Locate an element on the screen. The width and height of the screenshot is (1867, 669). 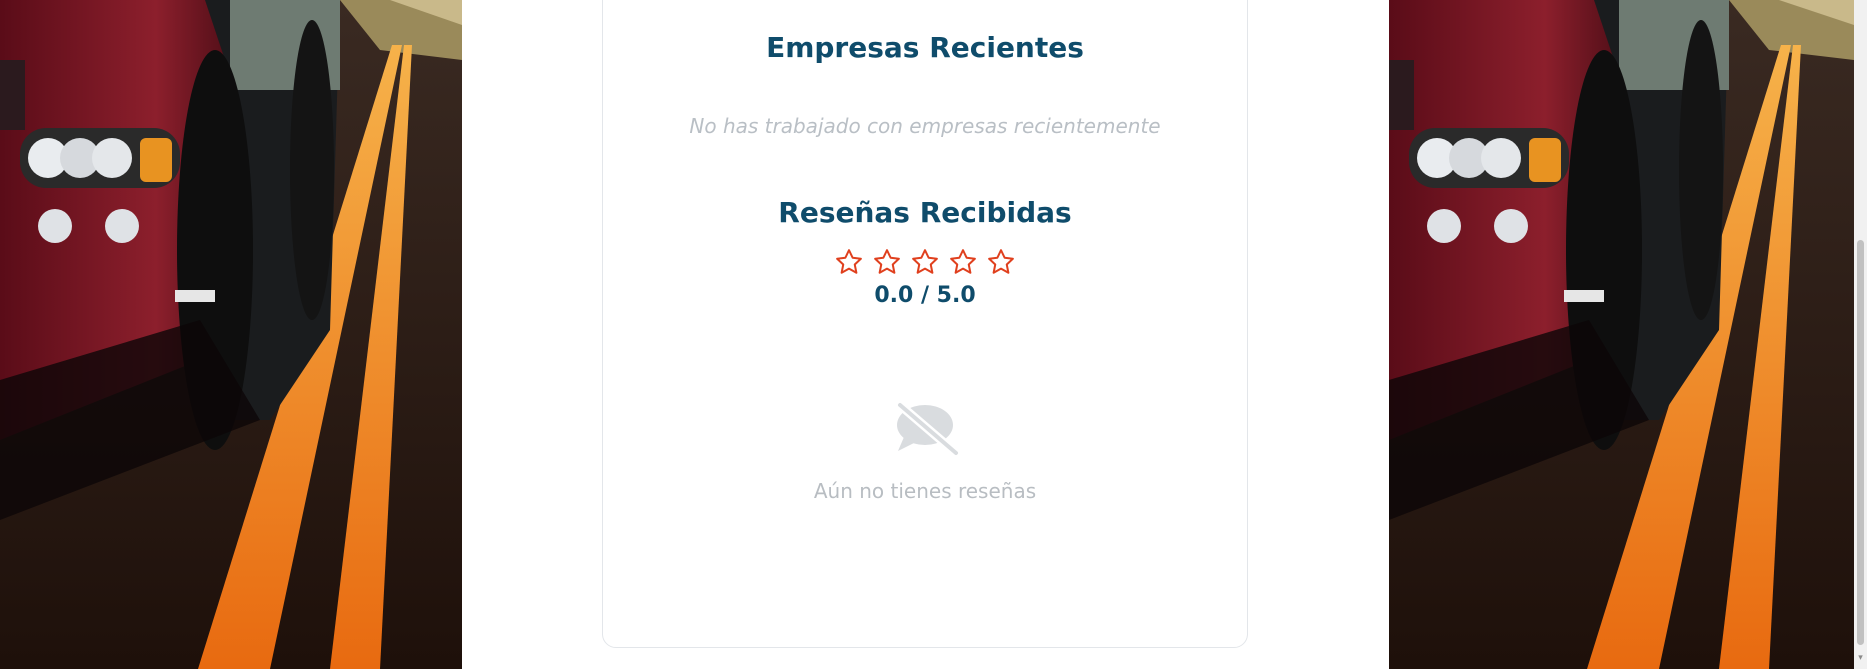
rating-stars is located at coordinates (925, 262).